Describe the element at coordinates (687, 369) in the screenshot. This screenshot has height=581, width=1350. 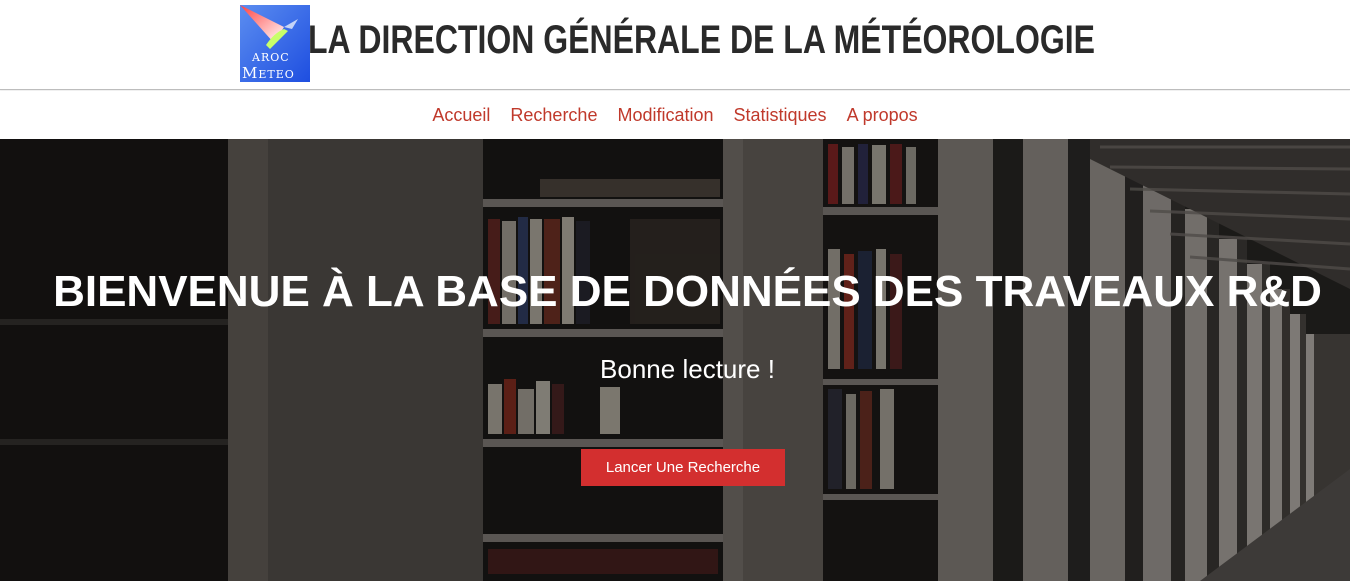
I see `hero-subtitle: Bonne lecture !` at that location.